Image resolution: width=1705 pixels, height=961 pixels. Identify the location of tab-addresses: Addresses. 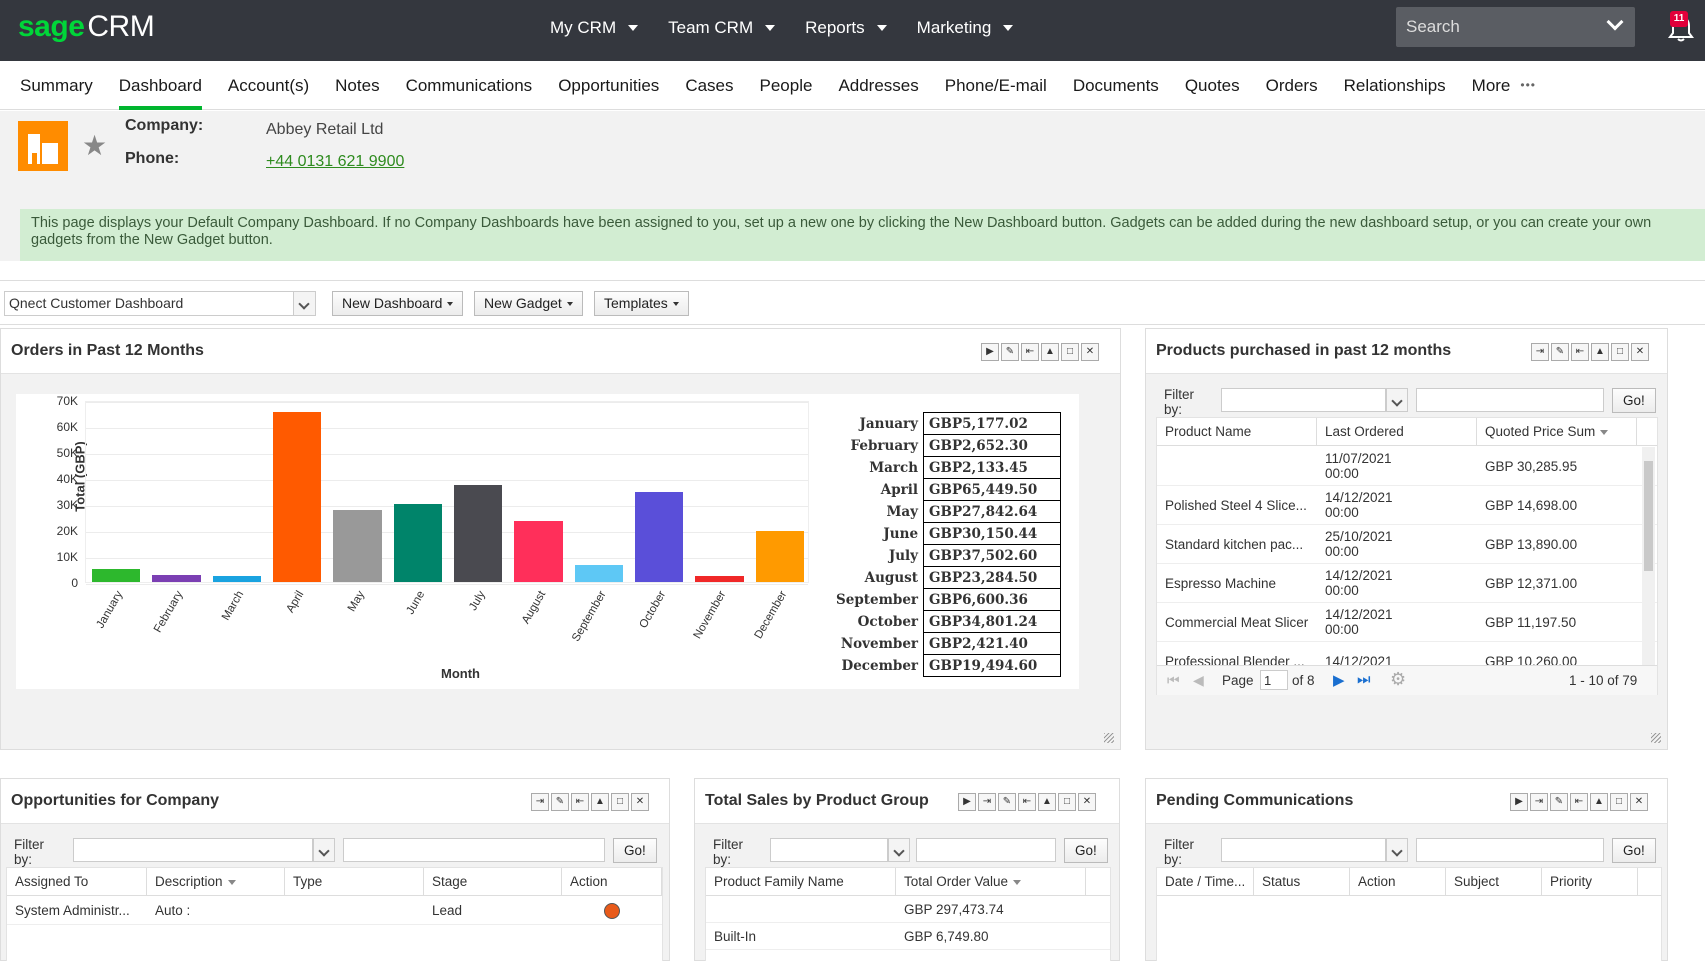
(878, 85).